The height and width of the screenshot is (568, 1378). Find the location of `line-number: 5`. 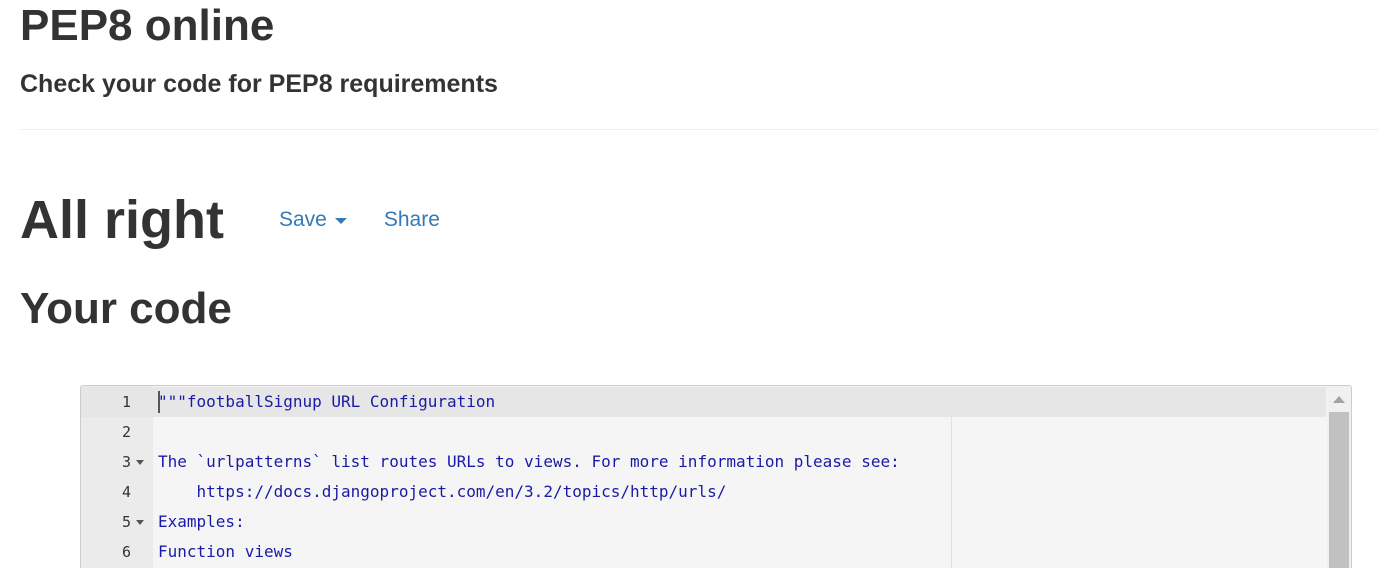

line-number: 5 is located at coordinates (126, 522).